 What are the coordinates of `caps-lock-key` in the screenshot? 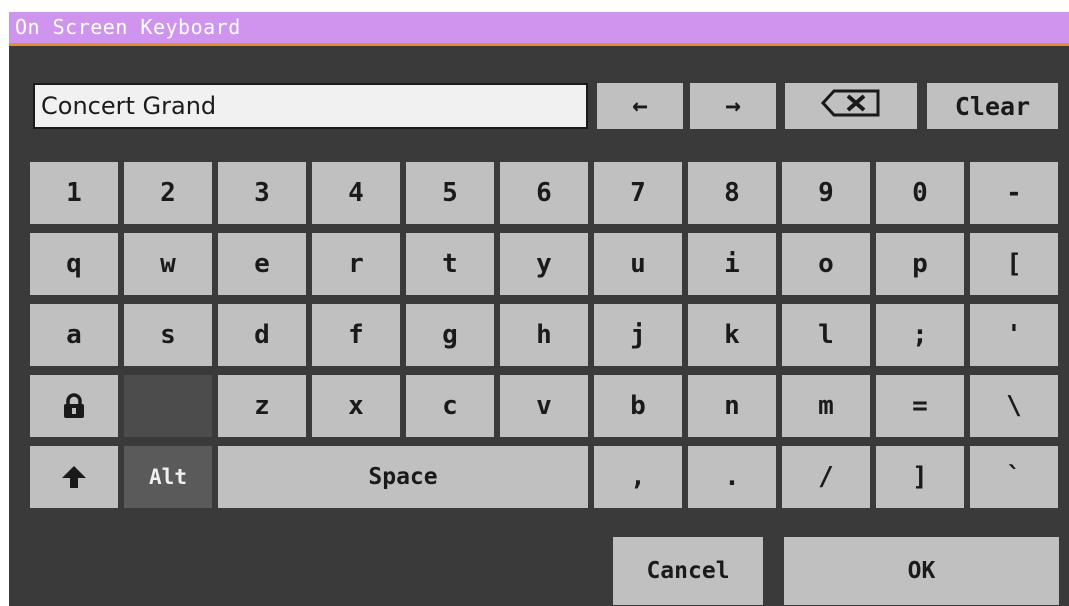 It's located at (74, 406).